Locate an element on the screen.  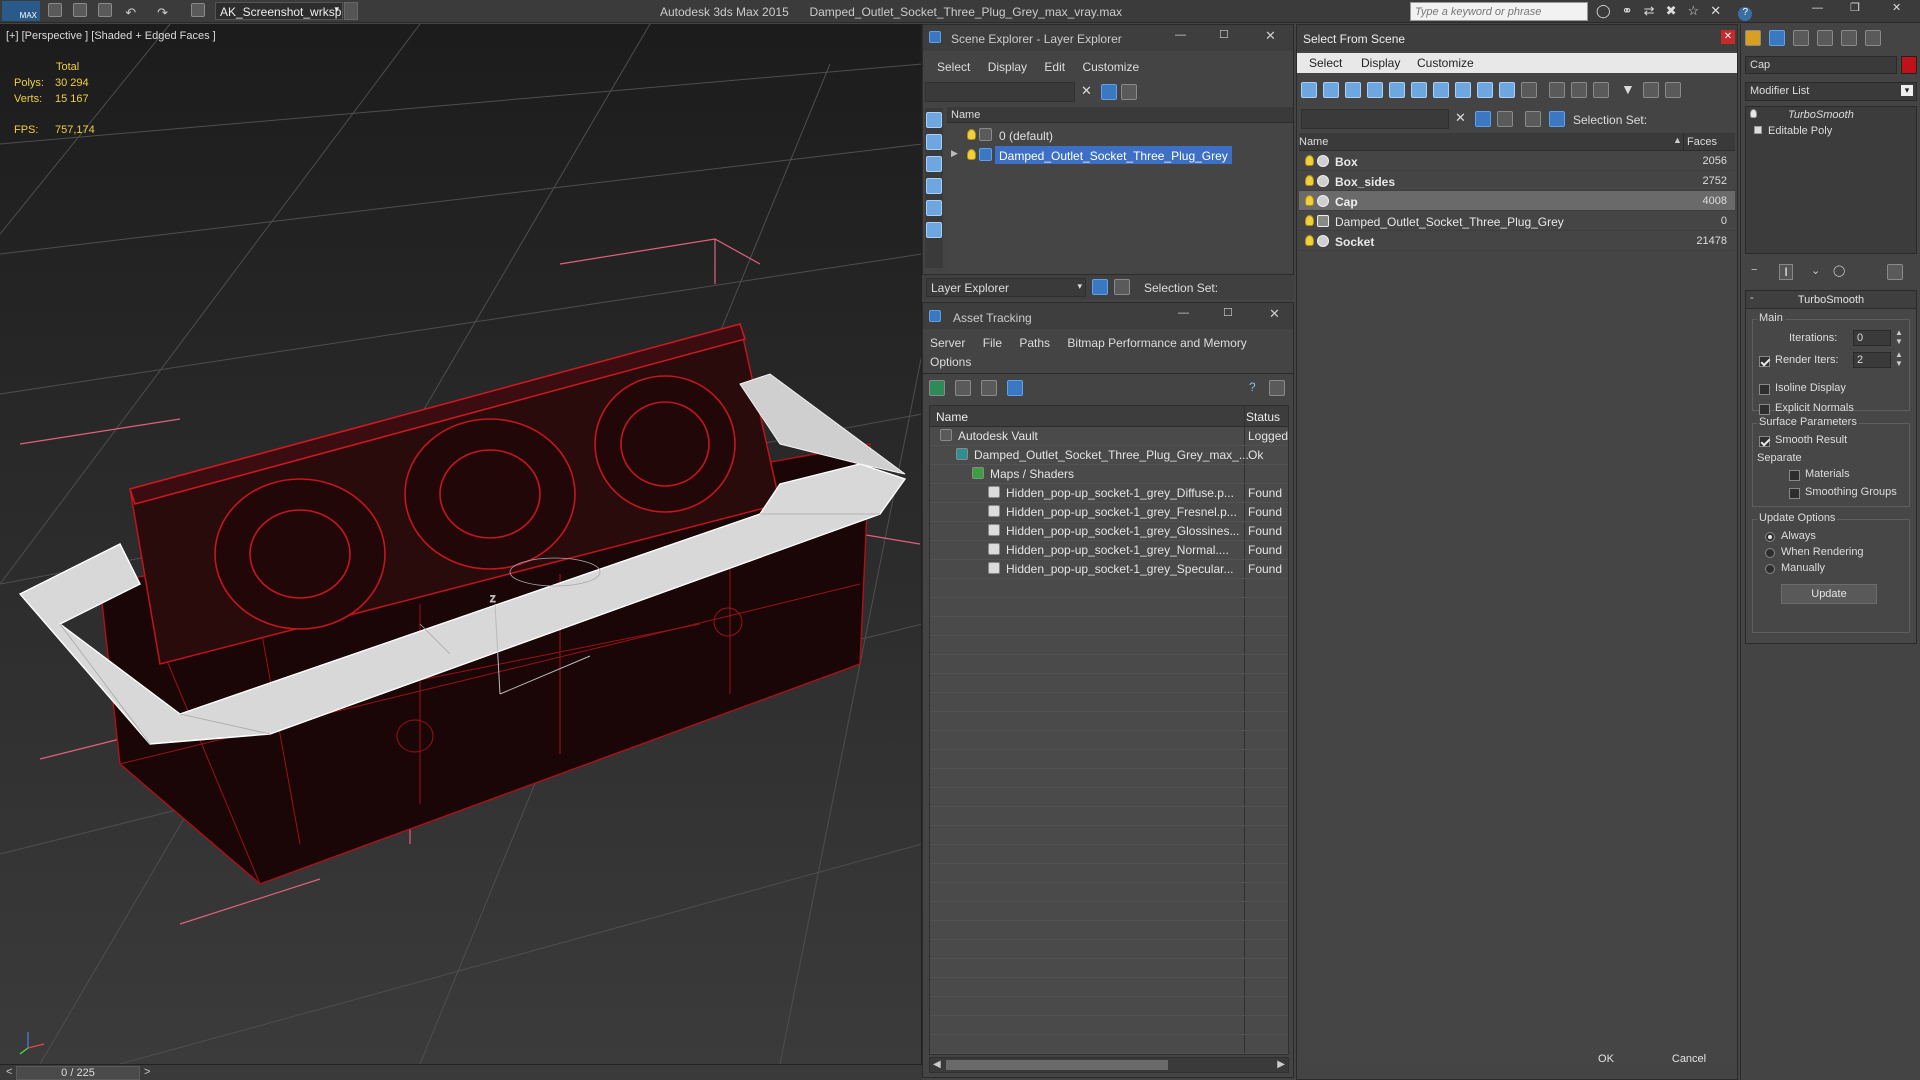
configure-sets-icon is located at coordinates (1895, 272).